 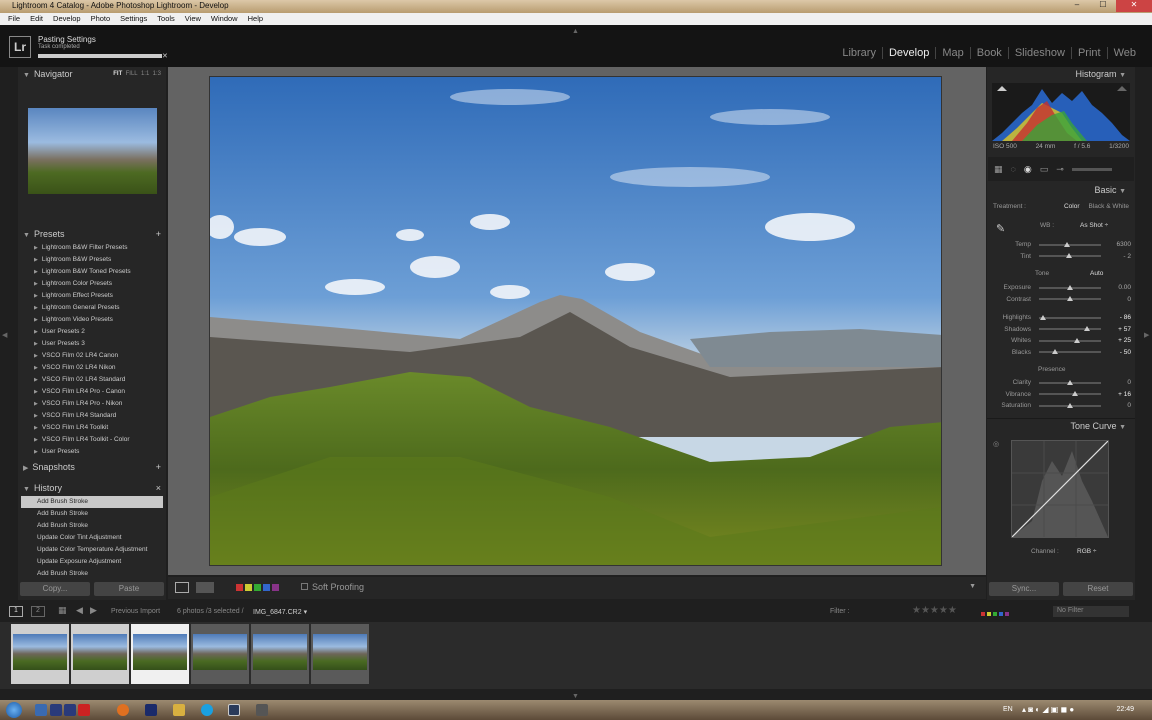 I want to click on yellow-label-icon, so click(x=248, y=587).